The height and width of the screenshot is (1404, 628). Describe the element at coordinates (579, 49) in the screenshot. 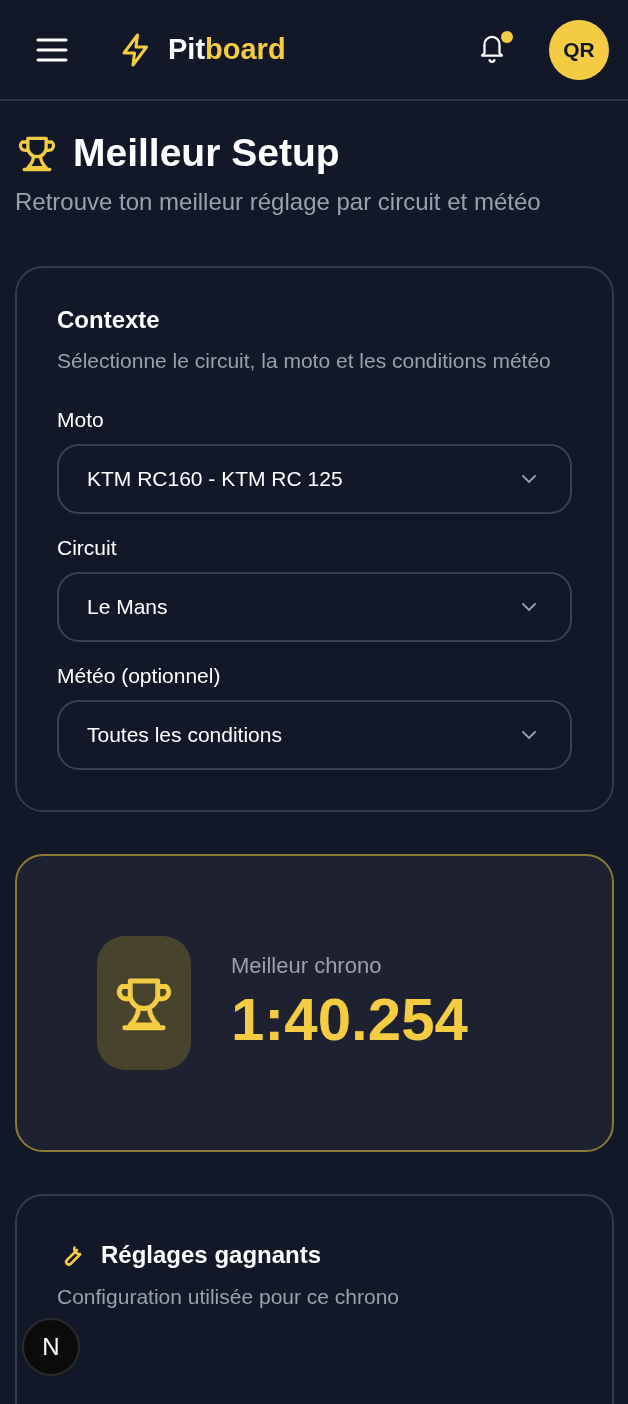

I see `avatar-button: QR` at that location.